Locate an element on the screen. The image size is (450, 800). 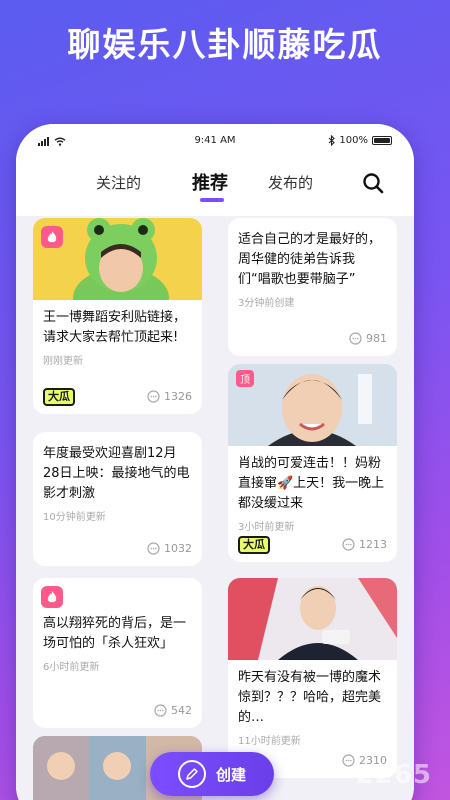
comment-count: 1326 is located at coordinates (169, 396).